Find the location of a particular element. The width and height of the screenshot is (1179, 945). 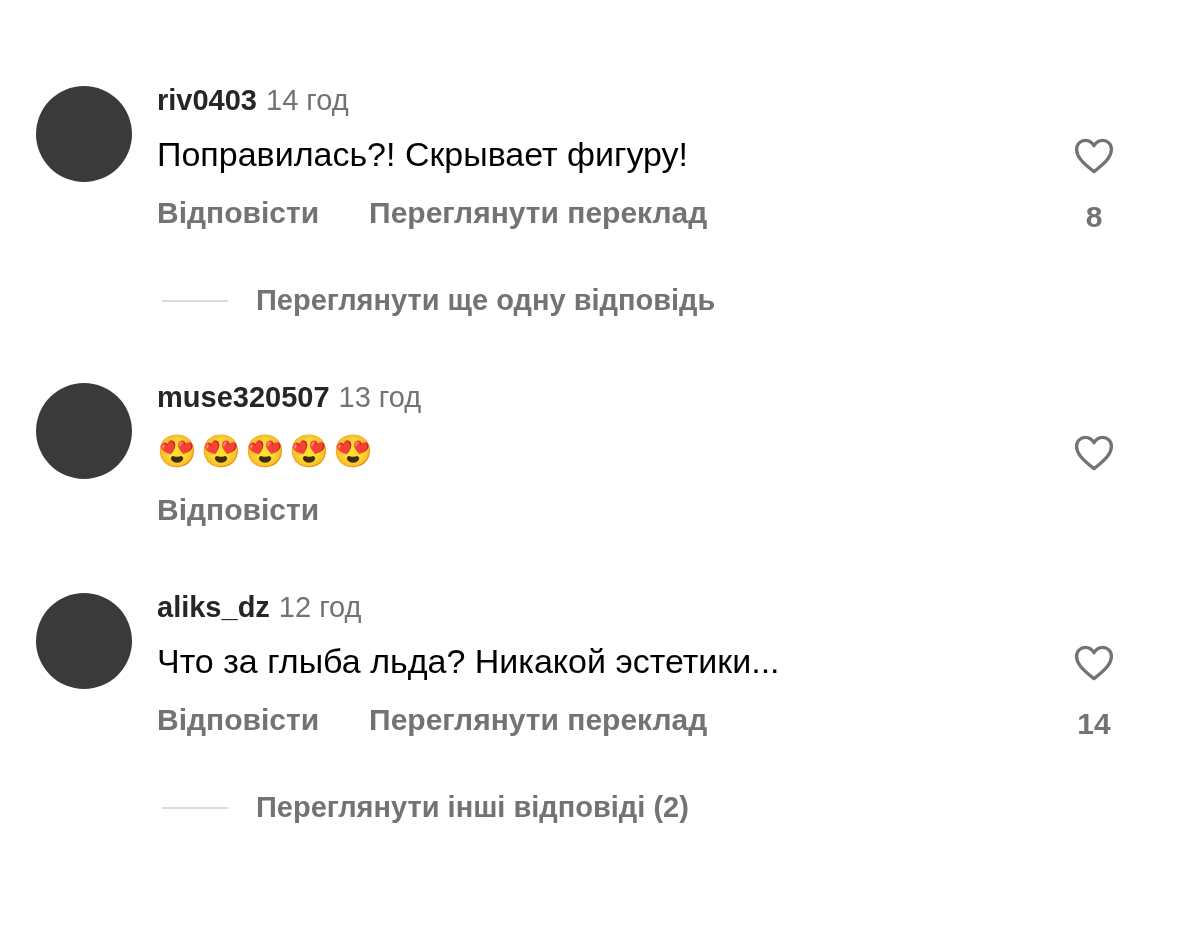

comment-text: 😍😍😍😍😍 is located at coordinates (267, 451).